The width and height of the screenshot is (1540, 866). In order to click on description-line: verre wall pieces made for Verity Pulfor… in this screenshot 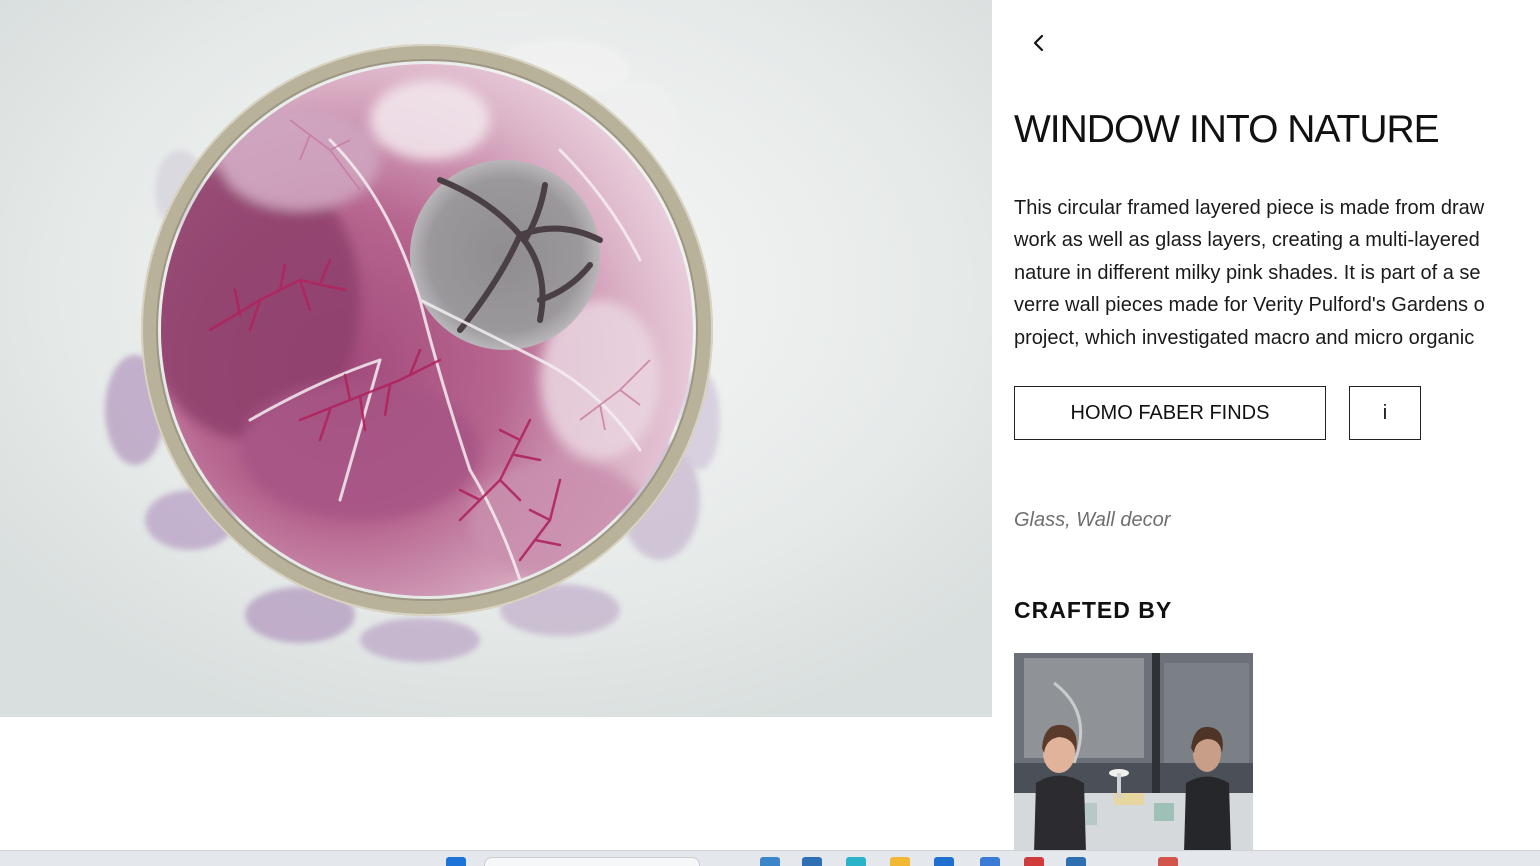, I will do `click(1249, 305)`.